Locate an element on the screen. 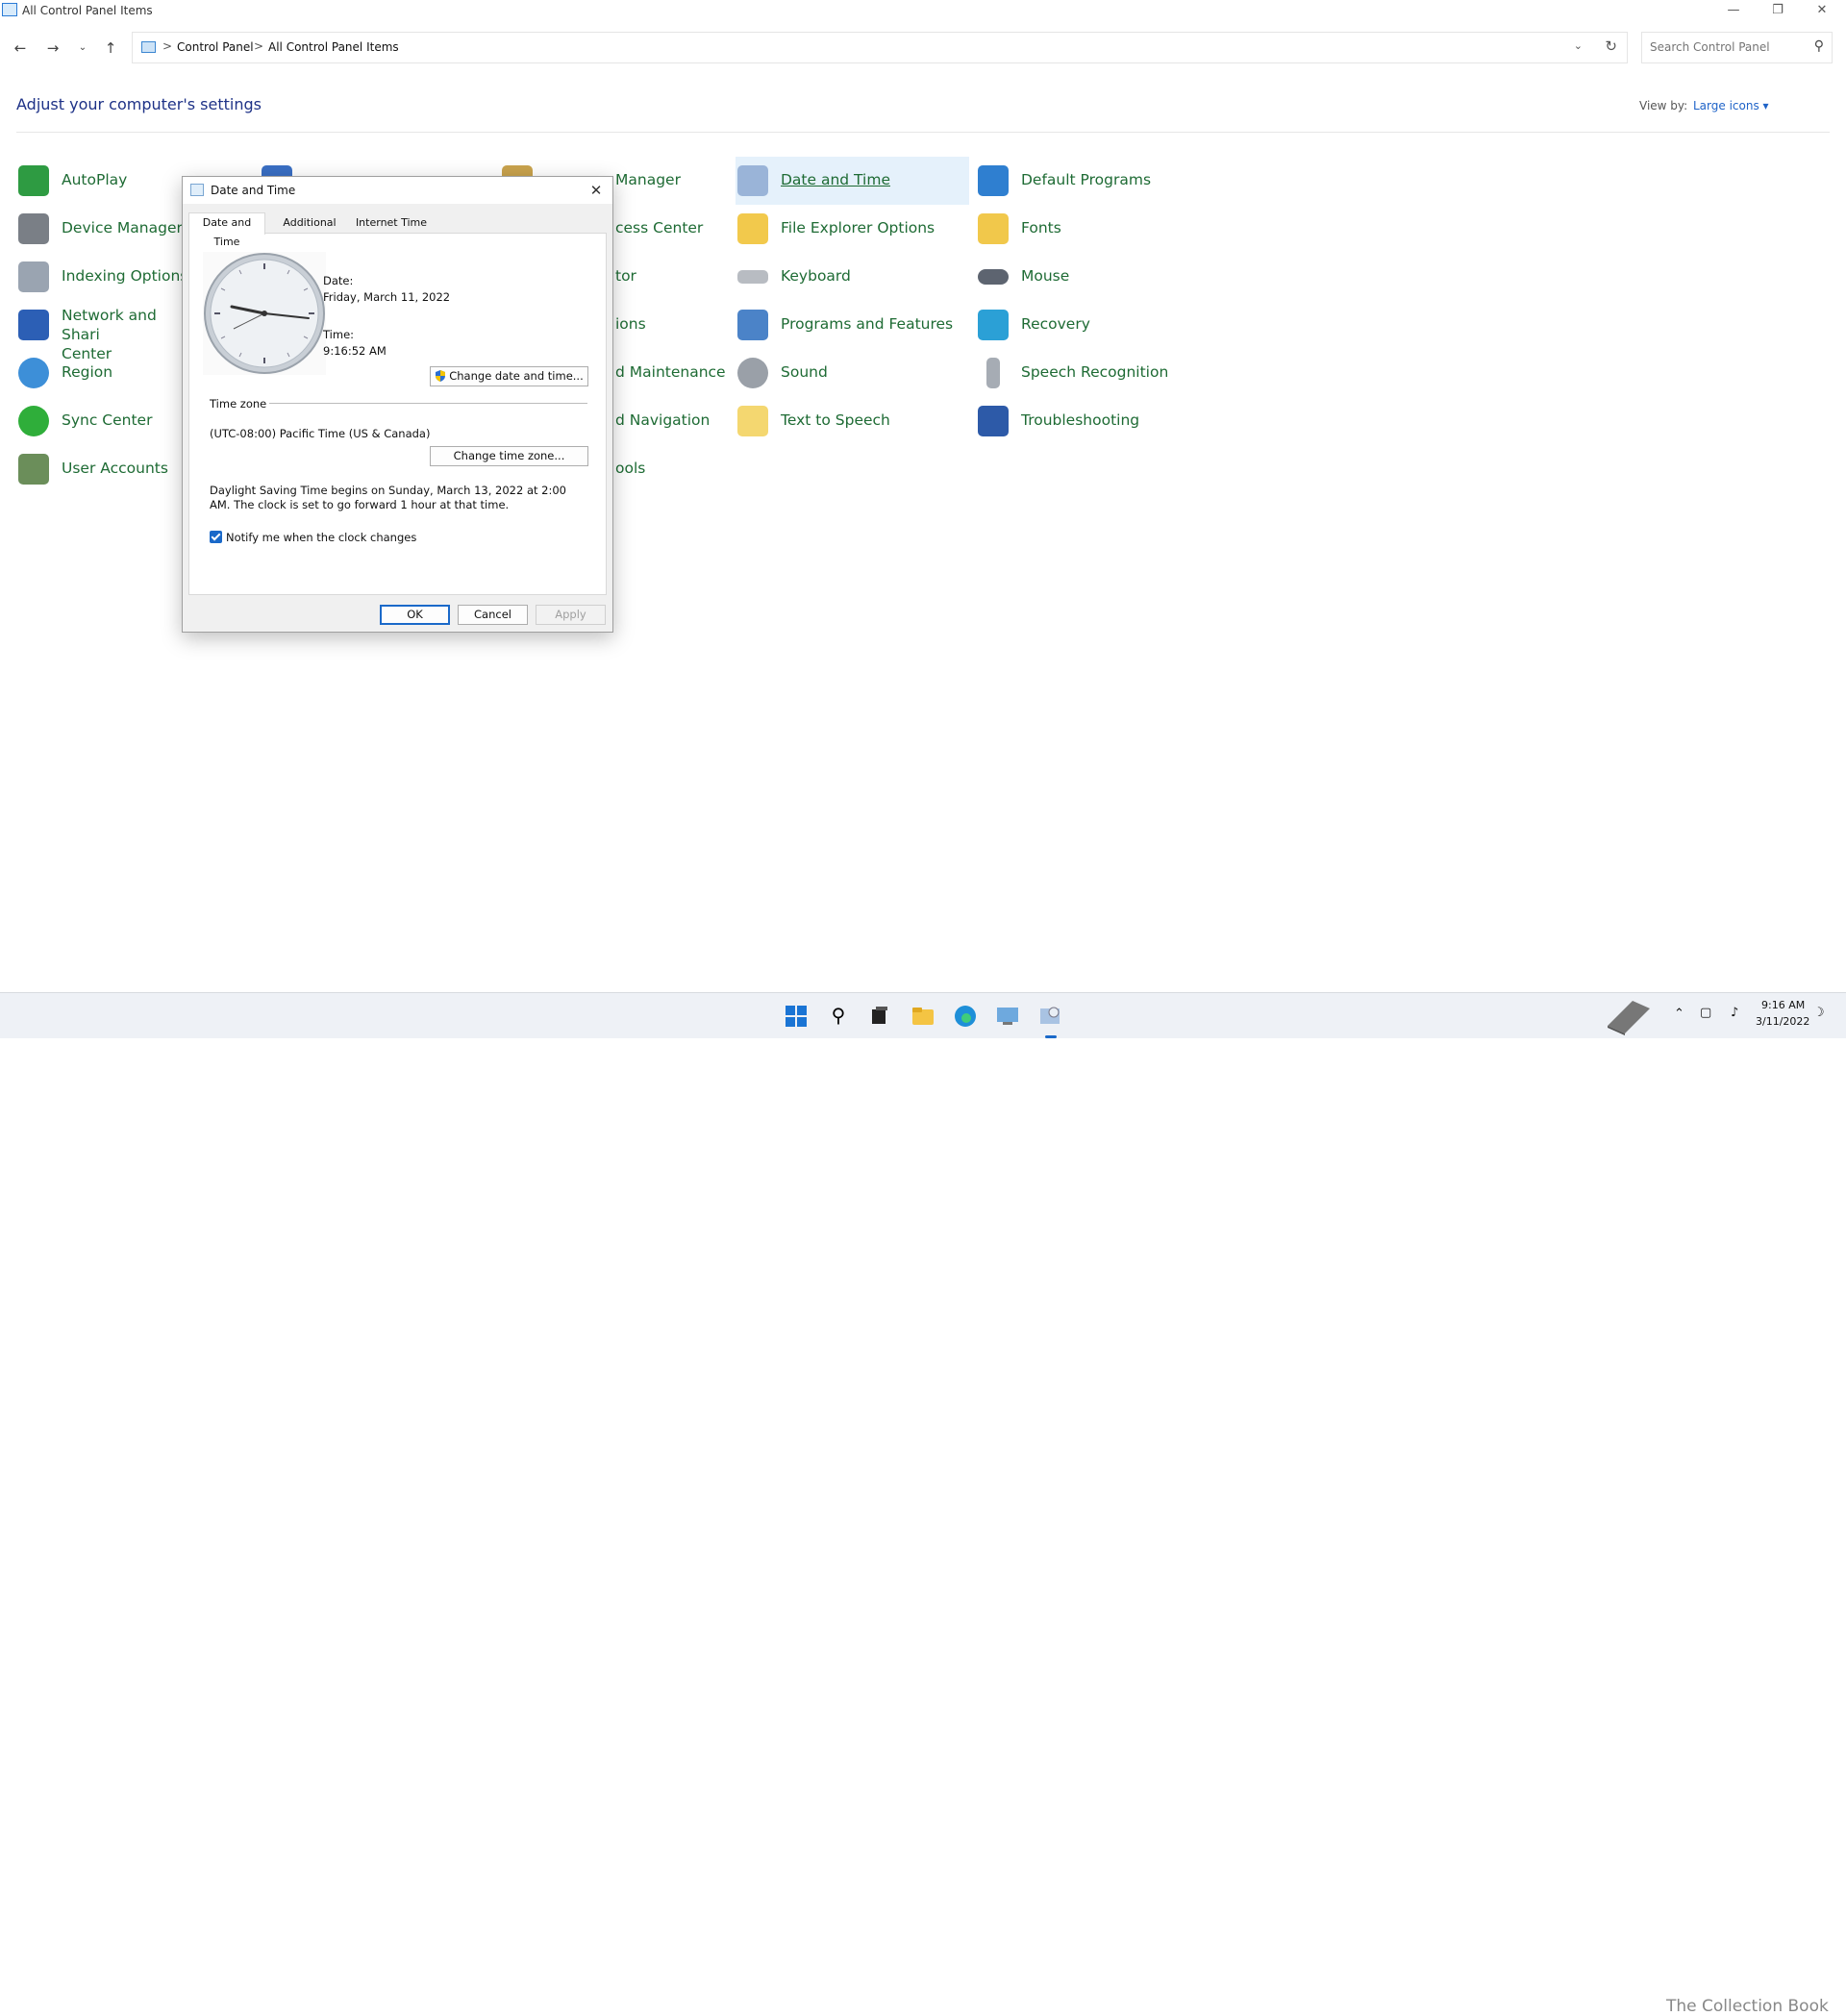 This screenshot has width=1846, height=2016. time-label: Time: is located at coordinates (339, 334).